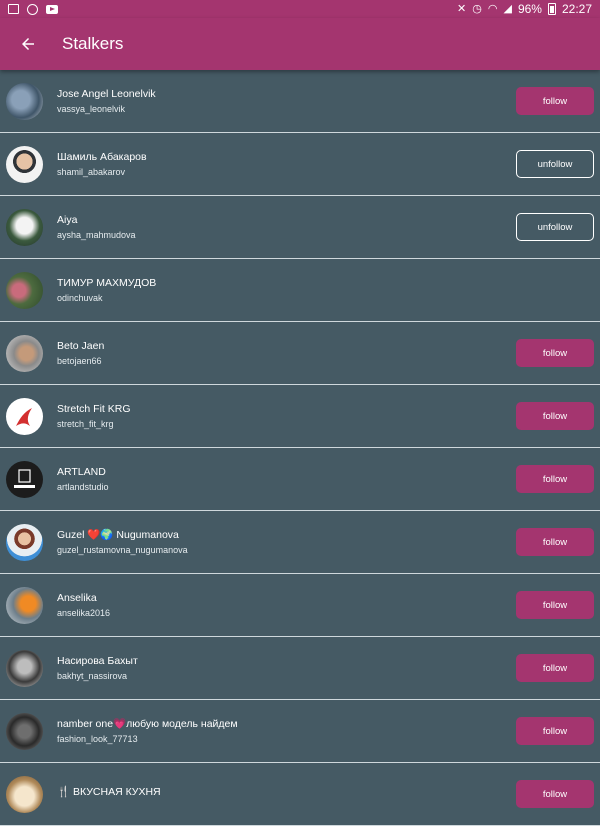 Image resolution: width=600 pixels, height=826 pixels. Describe the element at coordinates (300, 44) in the screenshot. I see `app-bar: Stalkers` at that location.